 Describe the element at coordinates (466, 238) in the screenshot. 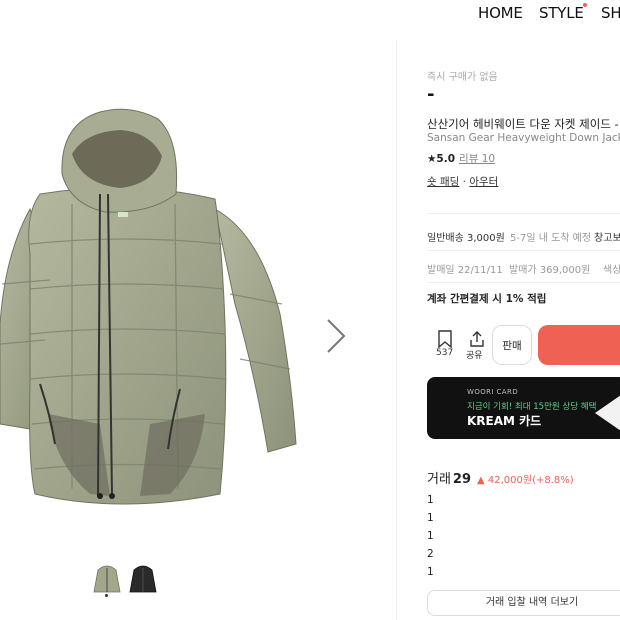

I see `shipping-type: 일반배송 3,000원` at that location.